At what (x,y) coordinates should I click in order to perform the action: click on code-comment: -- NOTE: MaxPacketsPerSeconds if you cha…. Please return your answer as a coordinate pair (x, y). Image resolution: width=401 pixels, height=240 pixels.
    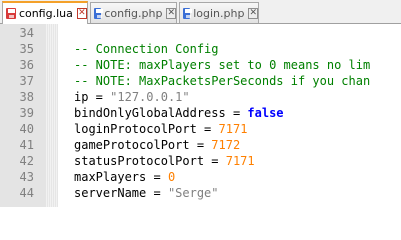
    Looking at the image, I should click on (222, 81).